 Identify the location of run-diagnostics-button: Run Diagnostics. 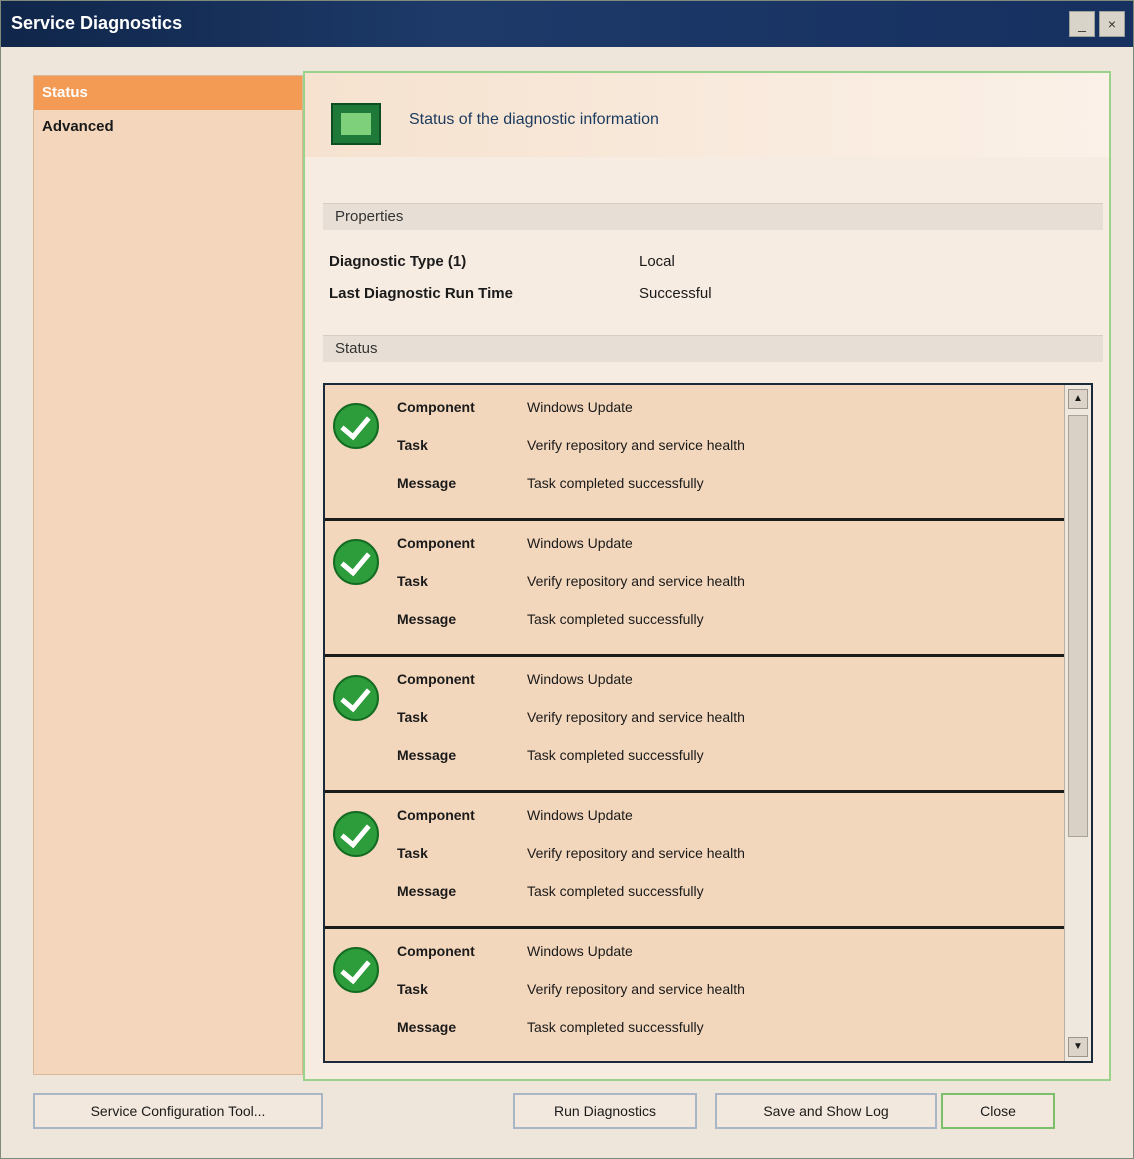
(605, 1111).